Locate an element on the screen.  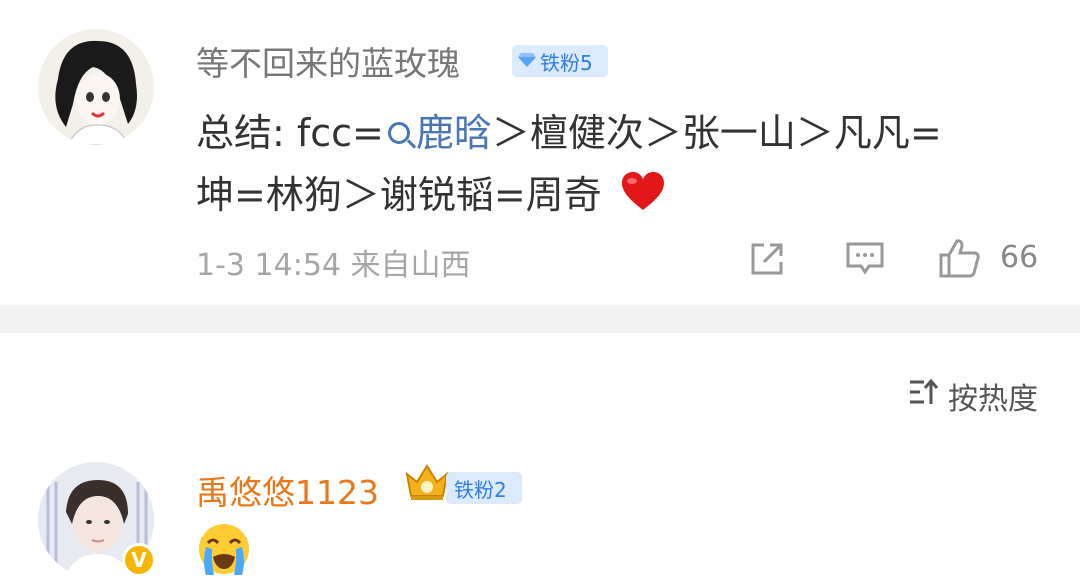
like-count: 66 is located at coordinates (1019, 257).